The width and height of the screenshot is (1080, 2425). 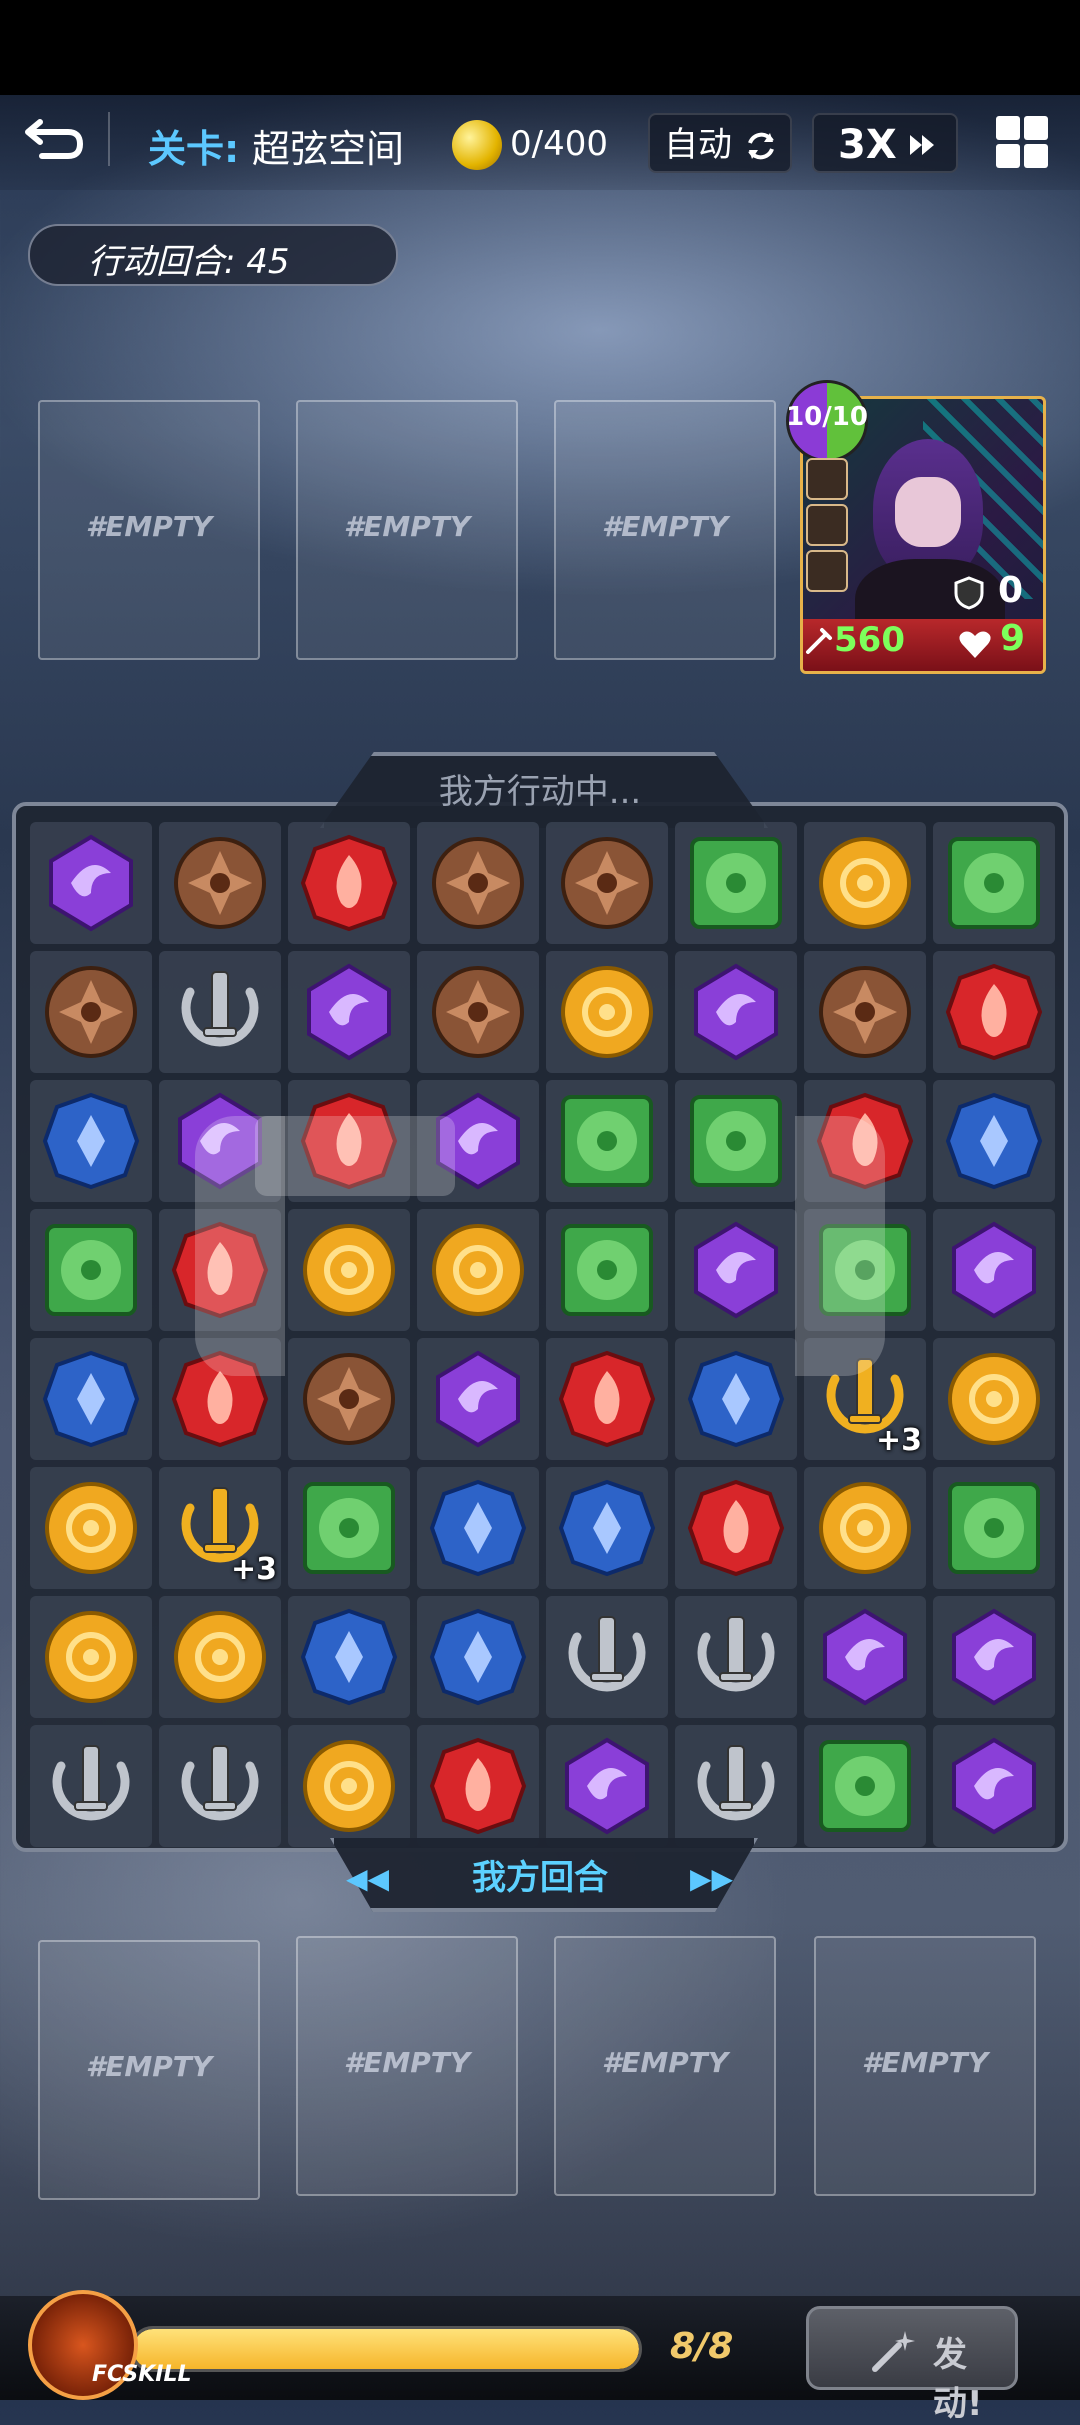 I want to click on auto-label: 自动, so click(x=698, y=145).